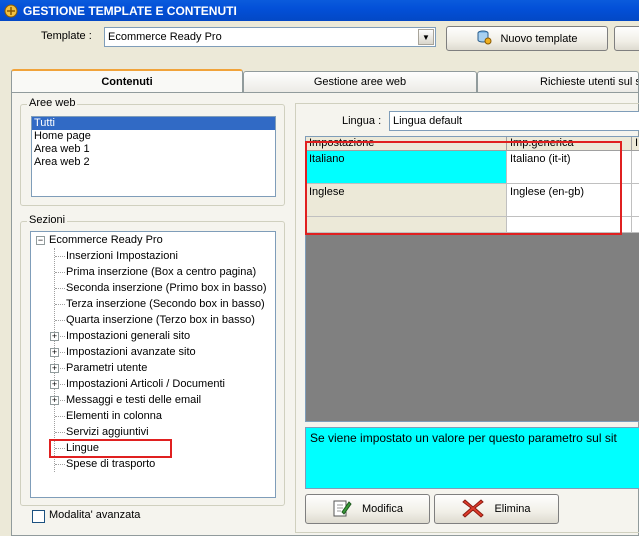  What do you see at coordinates (128, 336) in the screenshot?
I see `tree-item: Impostazioni generali sito` at bounding box center [128, 336].